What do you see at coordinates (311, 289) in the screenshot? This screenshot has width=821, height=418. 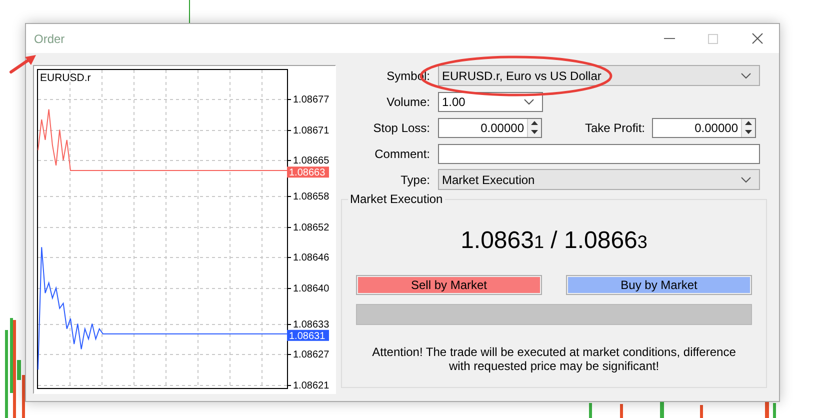 I see `price-label: 1.08640` at bounding box center [311, 289].